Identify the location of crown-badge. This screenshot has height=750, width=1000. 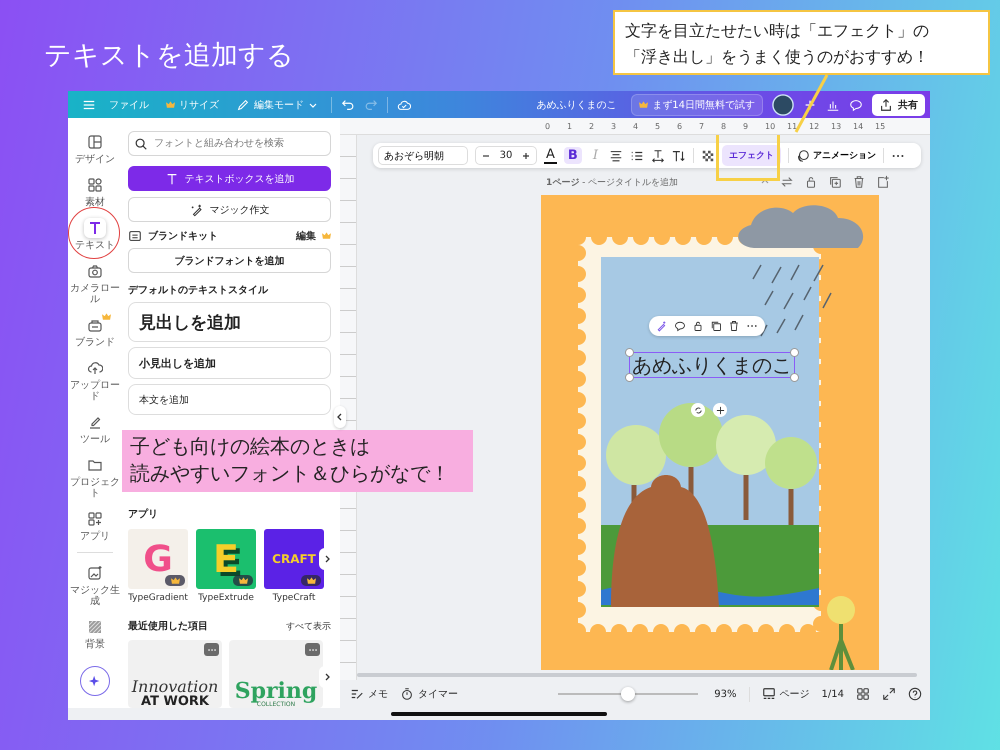
(243, 580).